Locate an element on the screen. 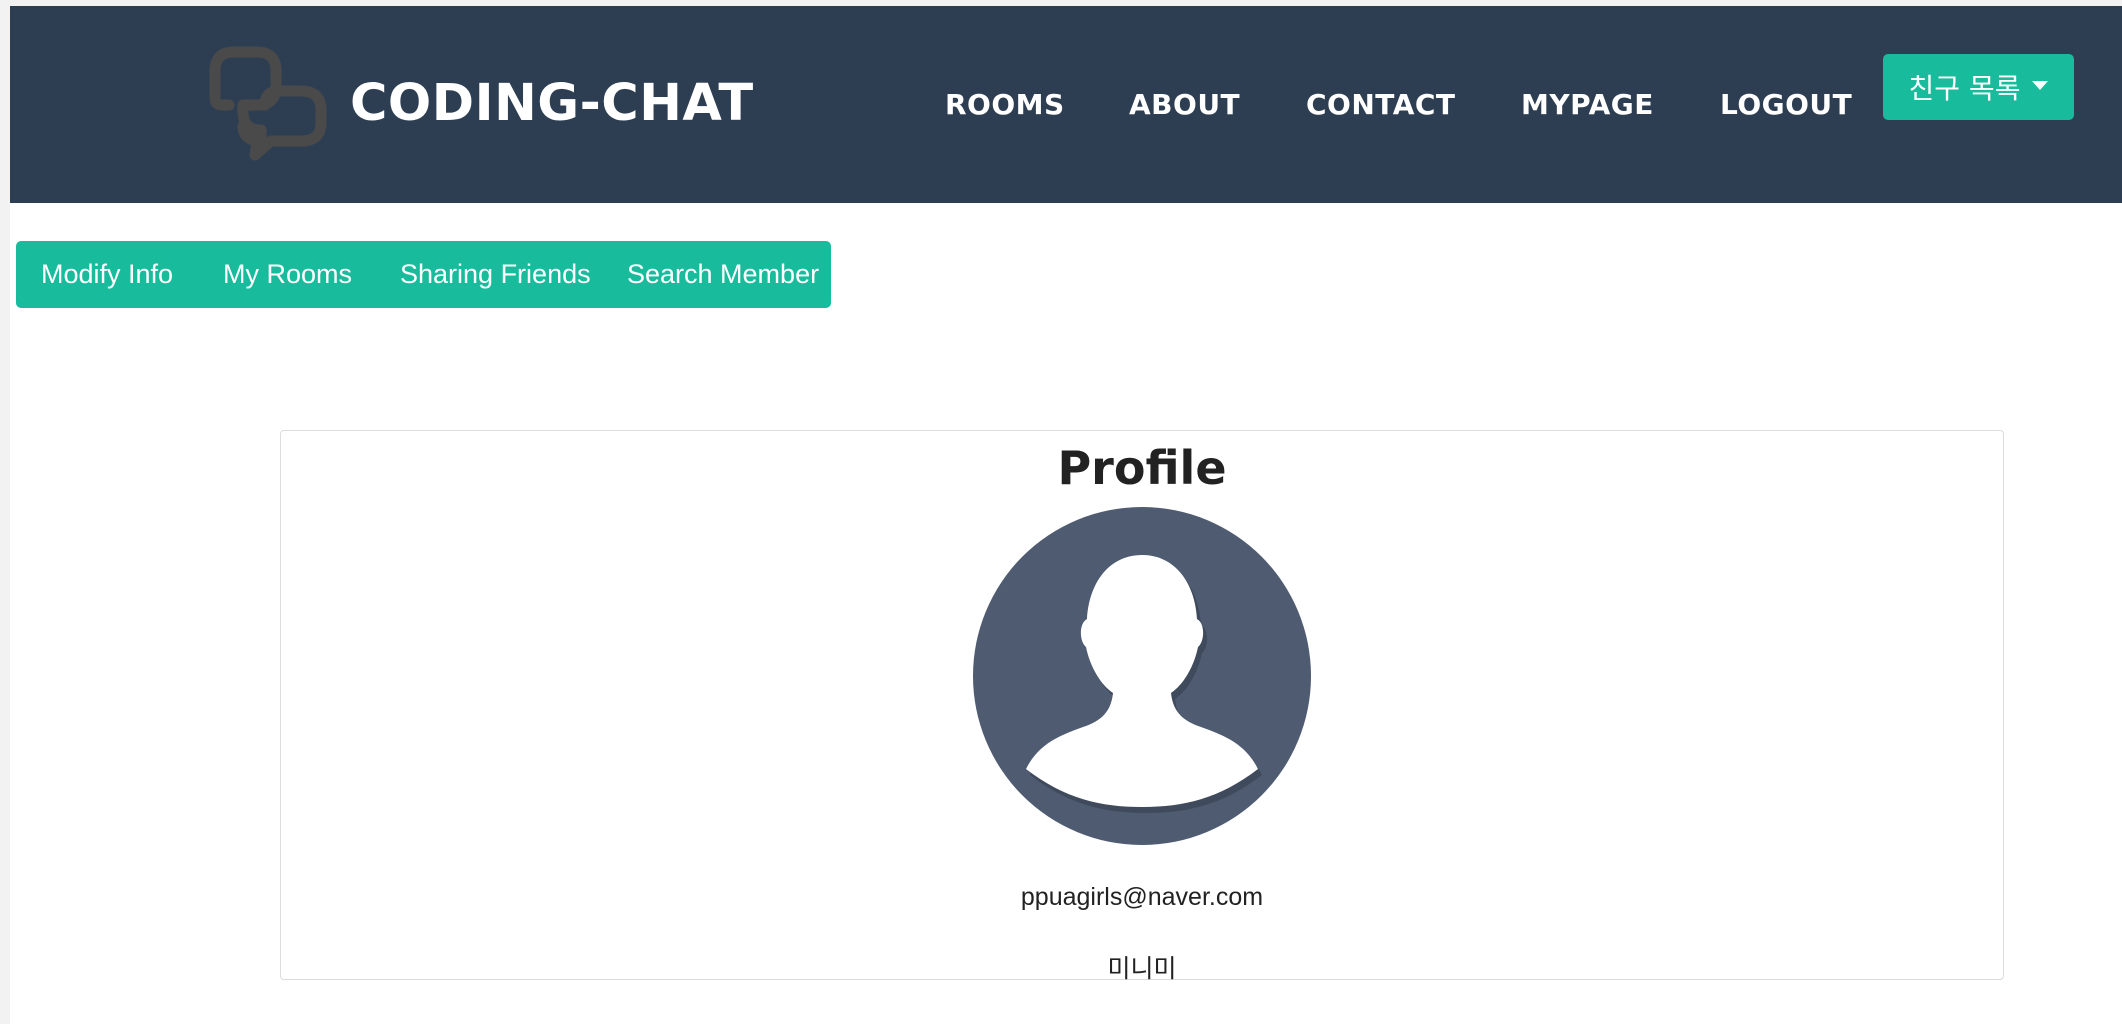  nav-about-link: ABOUT is located at coordinates (1184, 105).